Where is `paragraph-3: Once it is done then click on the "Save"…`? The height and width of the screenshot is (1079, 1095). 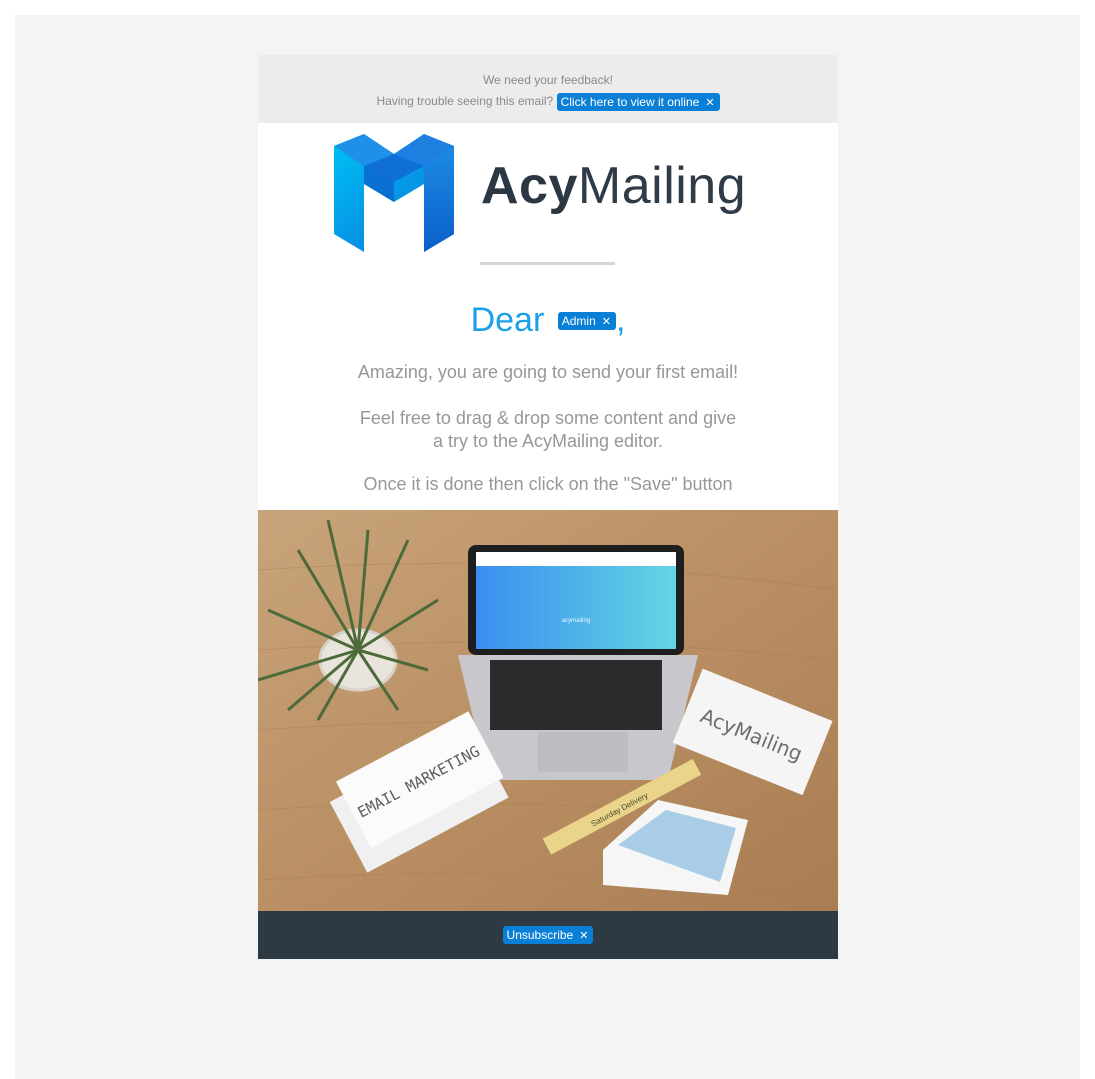
paragraph-3: Once it is done then click on the "Save"… is located at coordinates (548, 484).